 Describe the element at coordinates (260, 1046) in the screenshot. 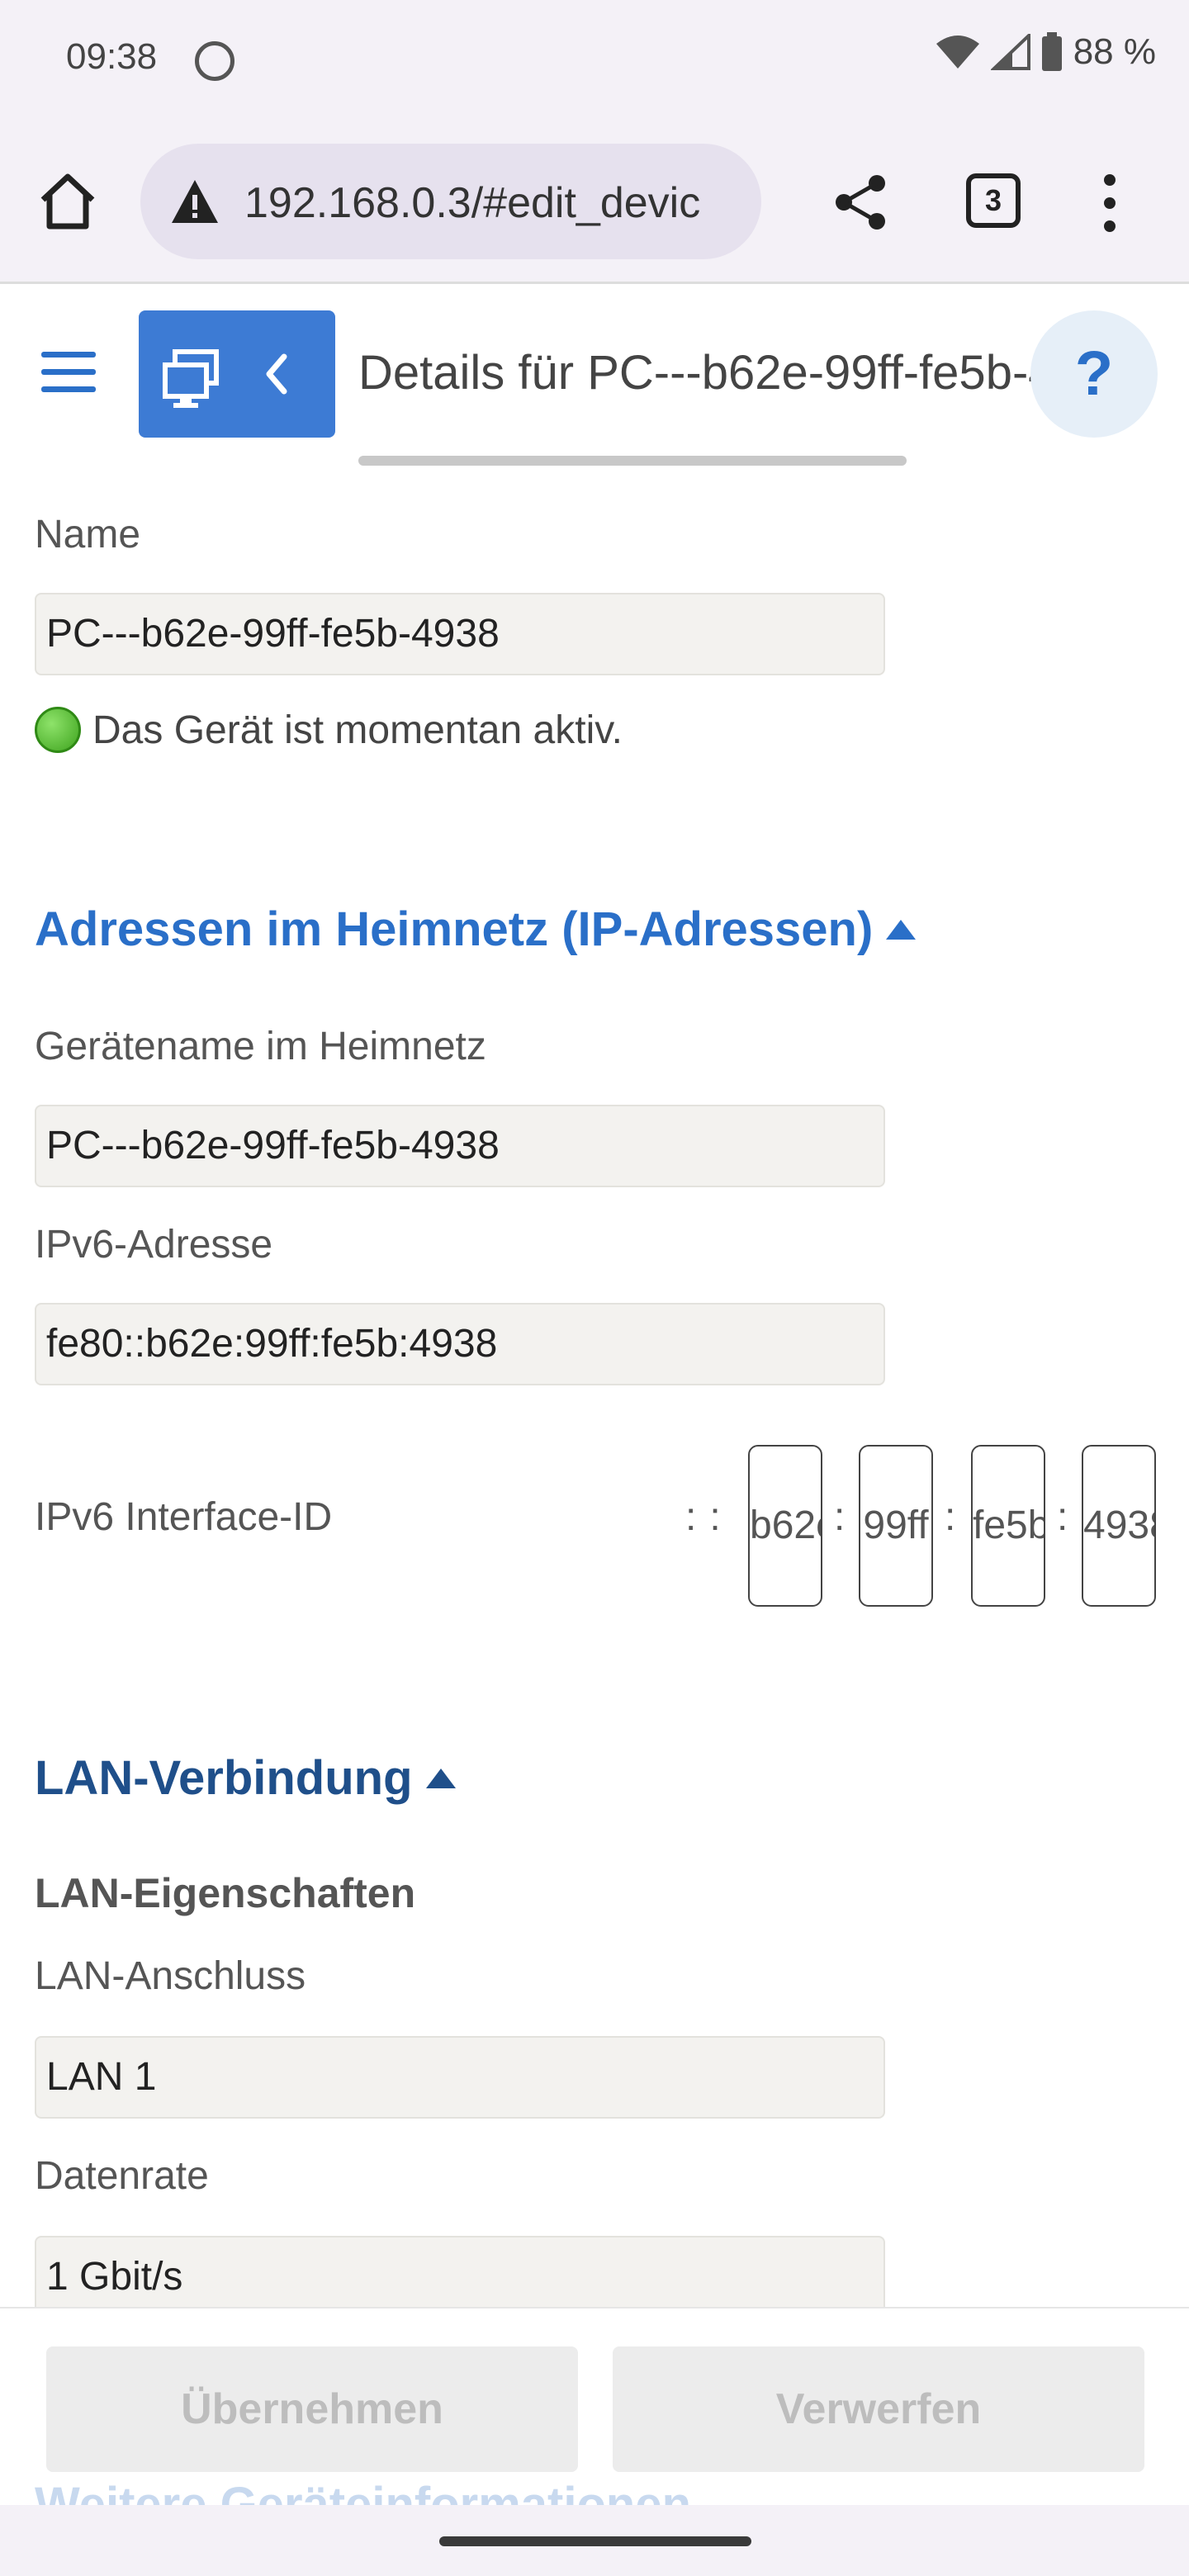

I see `hostname-label: Gerätename im Heimnetz` at that location.